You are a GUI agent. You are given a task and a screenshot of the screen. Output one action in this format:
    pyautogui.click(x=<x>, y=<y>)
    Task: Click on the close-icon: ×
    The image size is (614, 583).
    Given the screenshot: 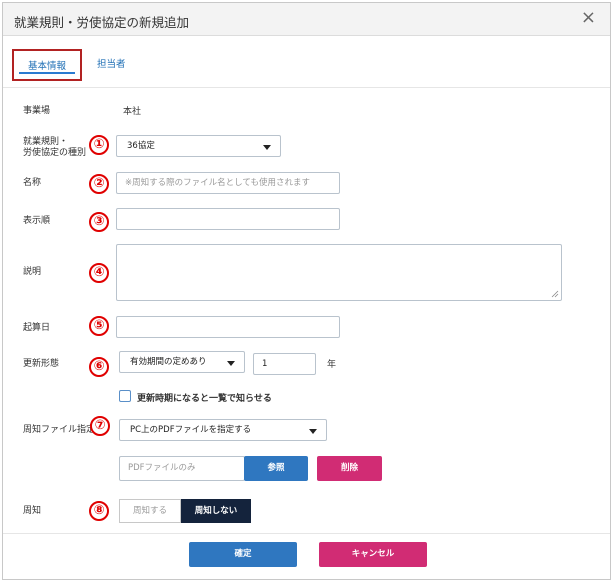 What is the action you would take?
    pyautogui.click(x=588, y=18)
    